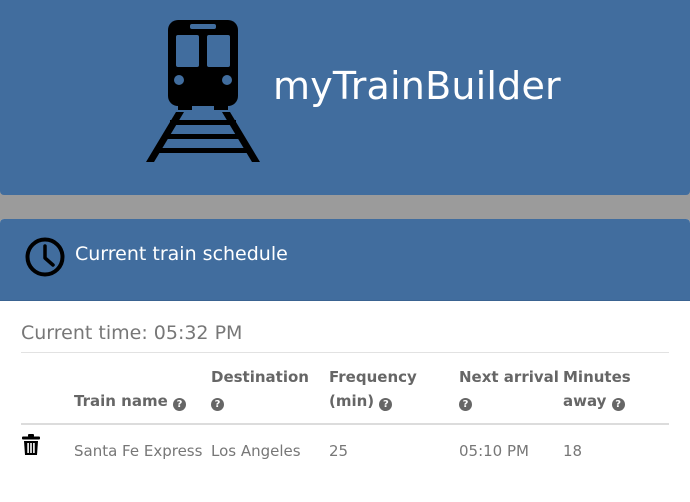  Describe the element at coordinates (181, 254) in the screenshot. I see `panel-title: Current train schedule` at that location.